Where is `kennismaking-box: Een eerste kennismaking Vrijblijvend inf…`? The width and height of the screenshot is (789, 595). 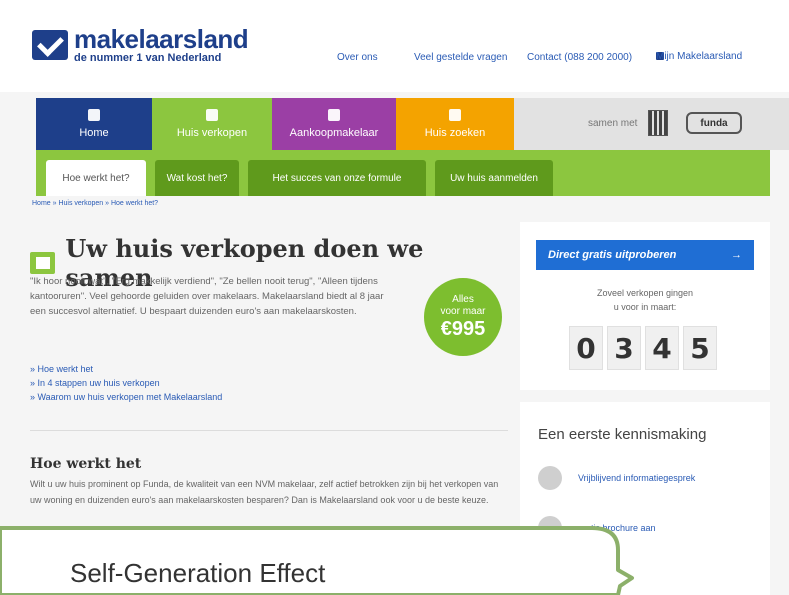
kennismaking-box: Een eerste kennismaking Vrijblijvend inf… is located at coordinates (645, 498).